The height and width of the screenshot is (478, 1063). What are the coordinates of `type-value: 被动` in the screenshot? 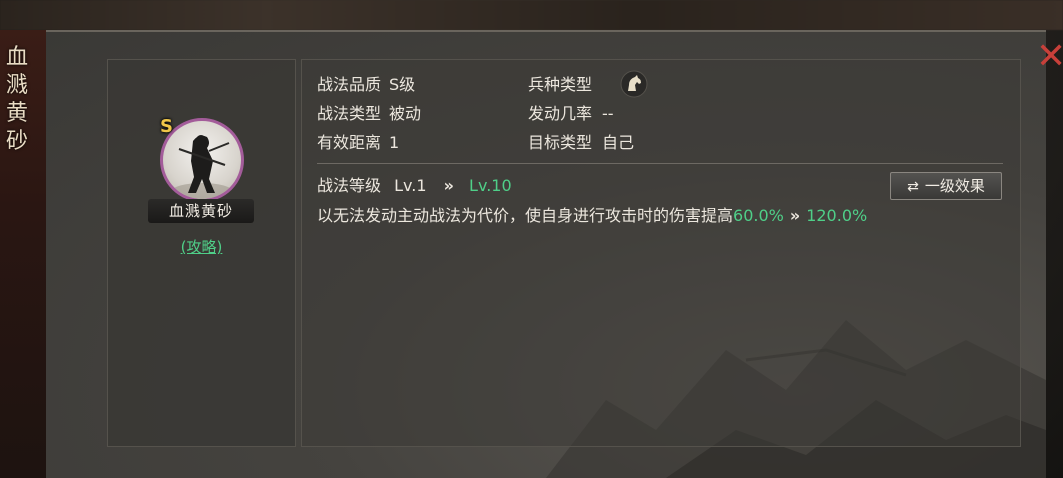 It's located at (405, 113).